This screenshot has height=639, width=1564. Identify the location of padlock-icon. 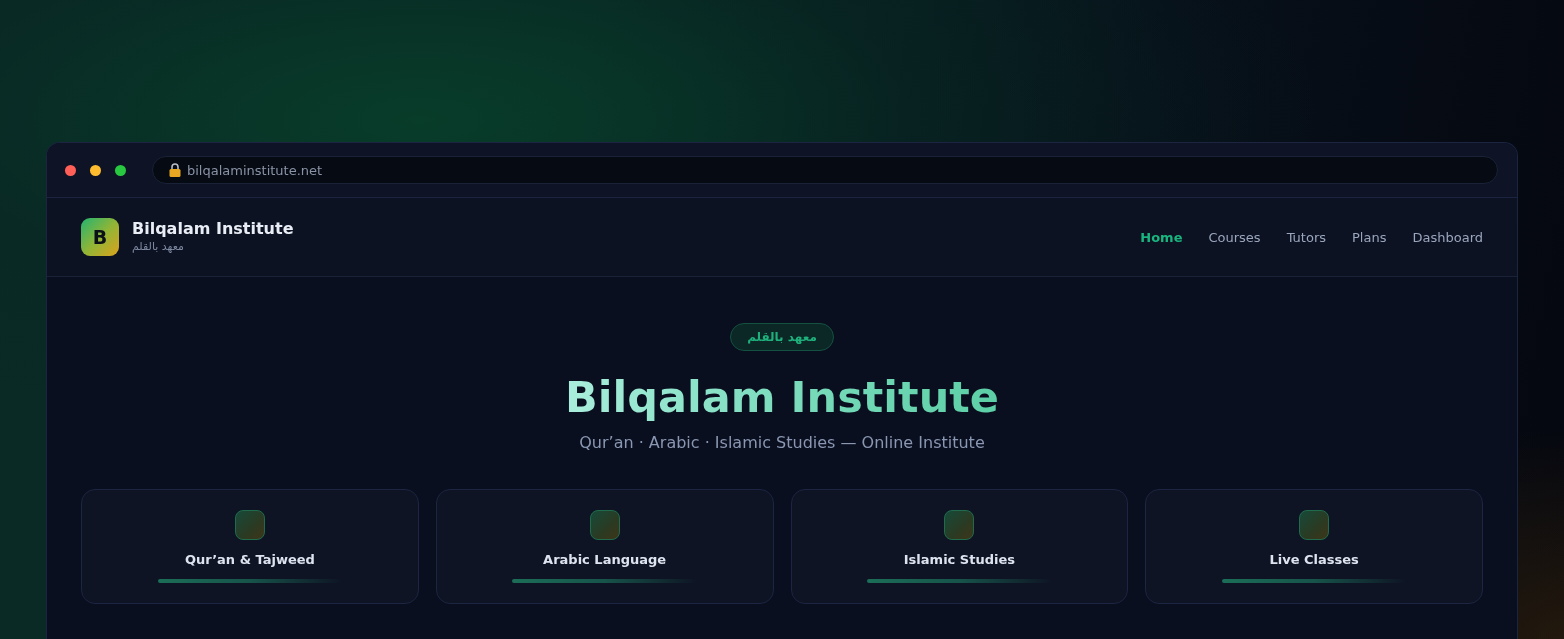
(175, 170).